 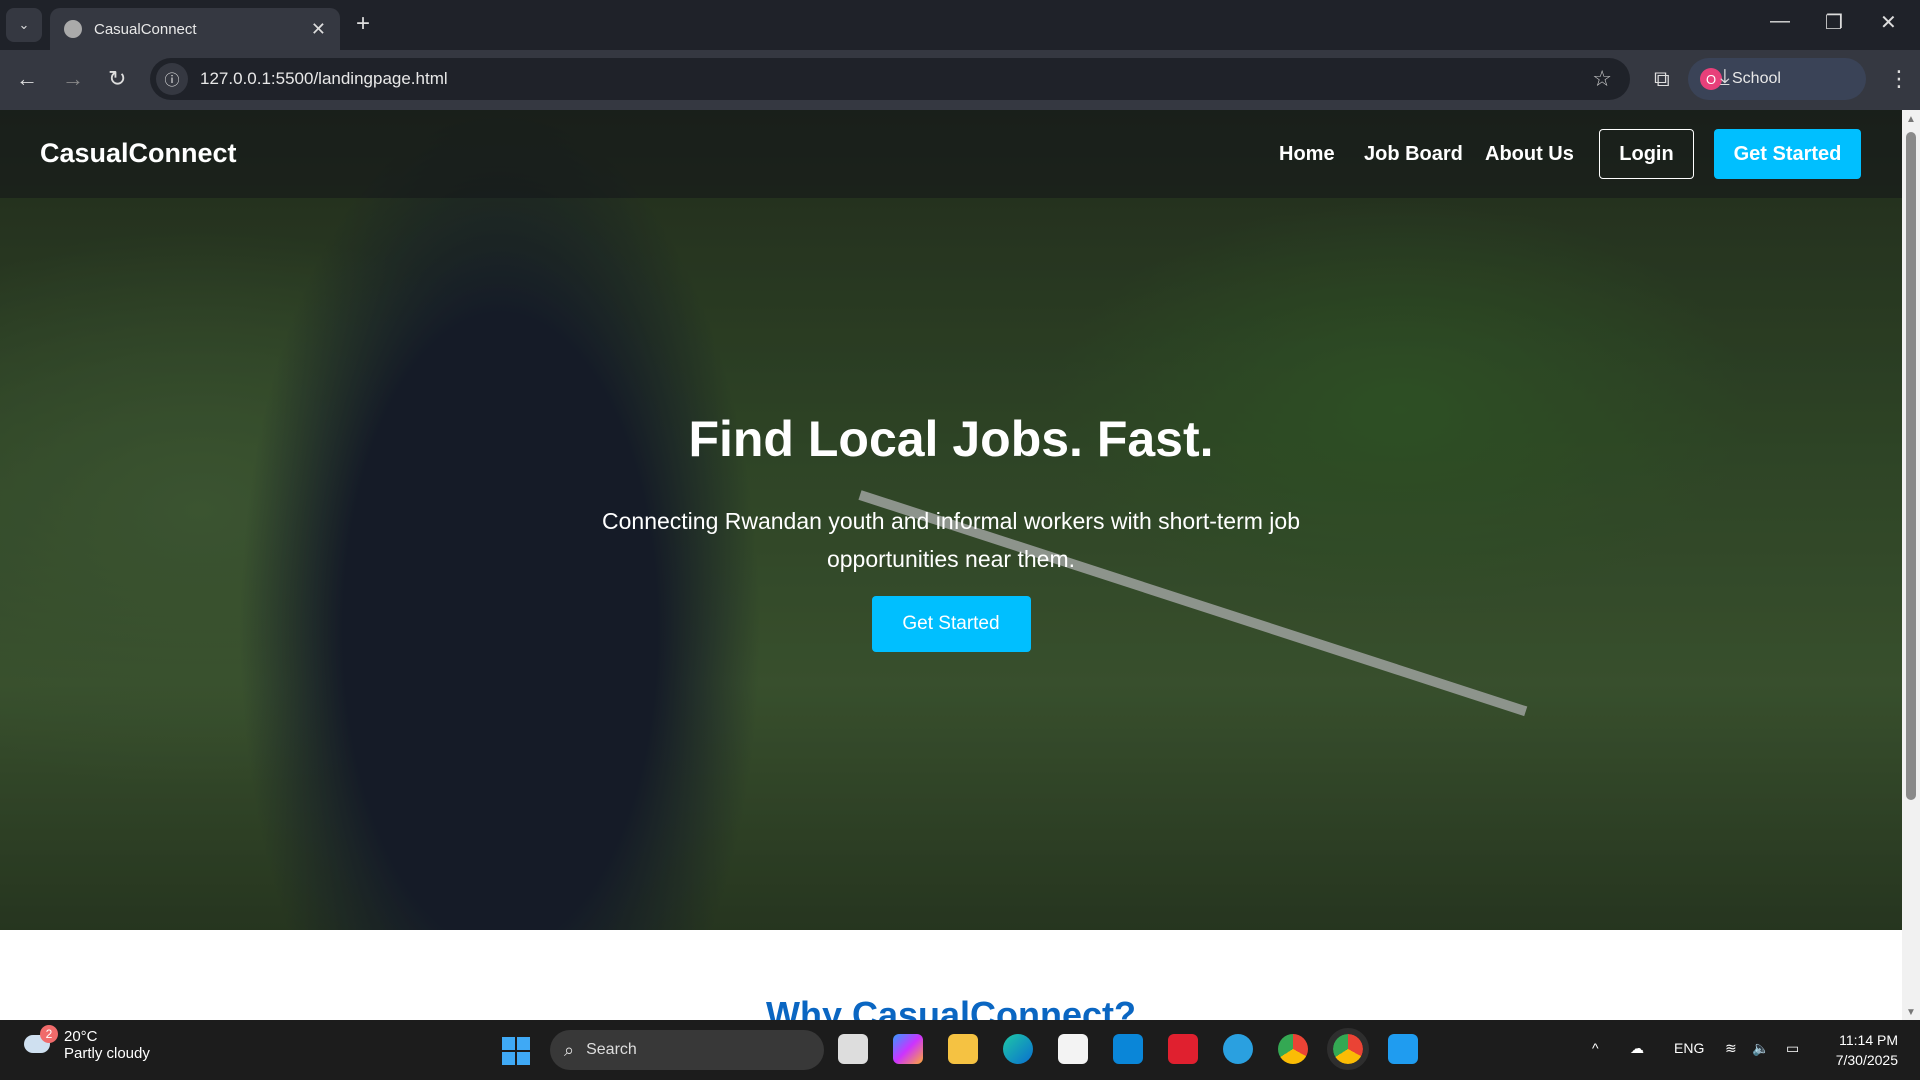 What do you see at coordinates (324, 78) in the screenshot?
I see `url-text: 127.0.0.1:5500/landingpage.html` at bounding box center [324, 78].